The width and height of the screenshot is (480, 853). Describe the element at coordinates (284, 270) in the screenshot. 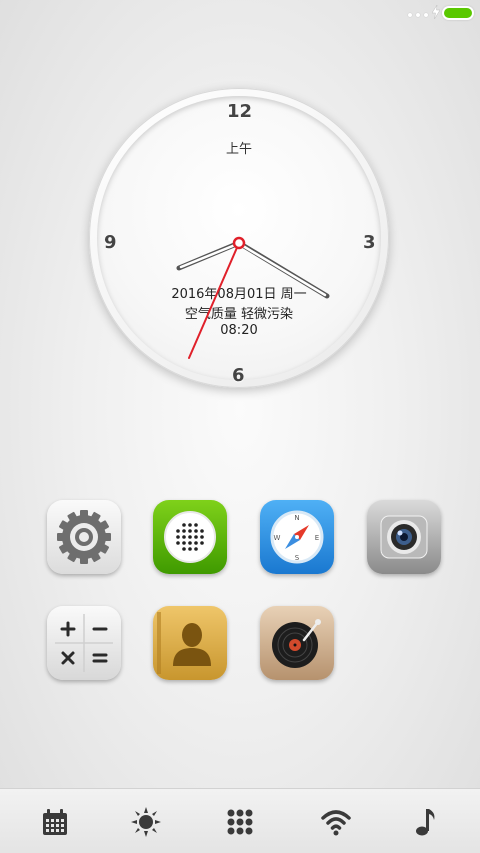

I see `minute-hand-highlight` at that location.